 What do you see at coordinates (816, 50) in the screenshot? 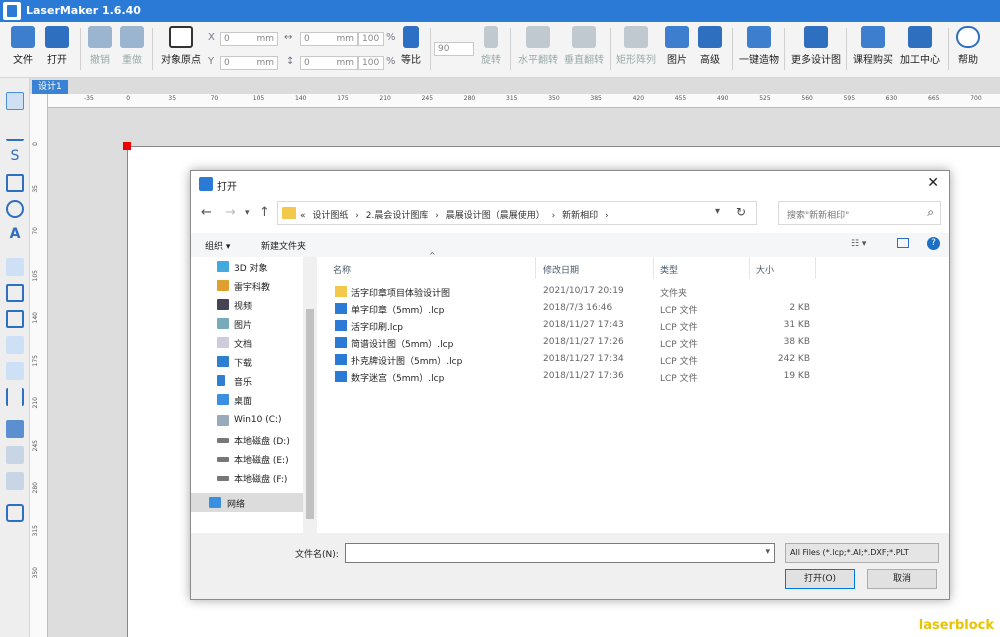
I see `more-designs-button: 更多设计图` at bounding box center [816, 50].